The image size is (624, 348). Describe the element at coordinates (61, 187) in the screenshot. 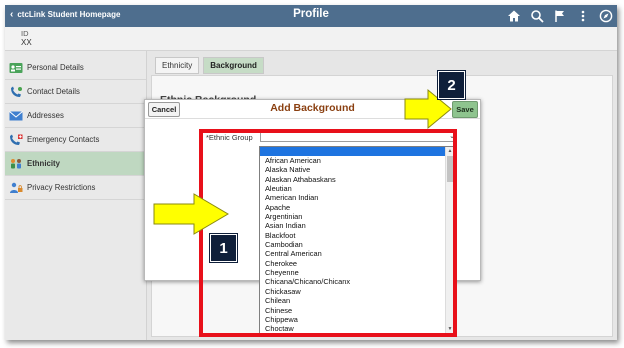

I see `sidebar-item-label: Privacy Restrictions` at that location.